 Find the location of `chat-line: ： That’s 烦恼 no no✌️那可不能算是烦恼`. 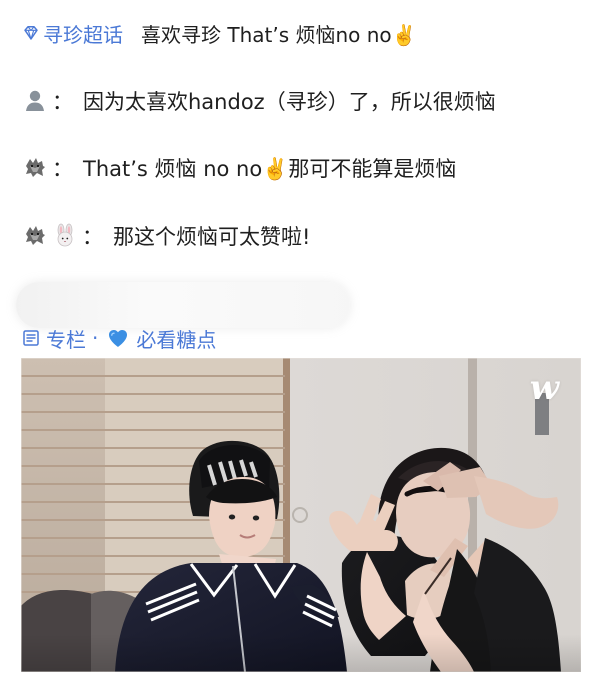

chat-line: ： That’s 烦恼 no no✌️那可不能算是烦恼 is located at coordinates (239, 168).